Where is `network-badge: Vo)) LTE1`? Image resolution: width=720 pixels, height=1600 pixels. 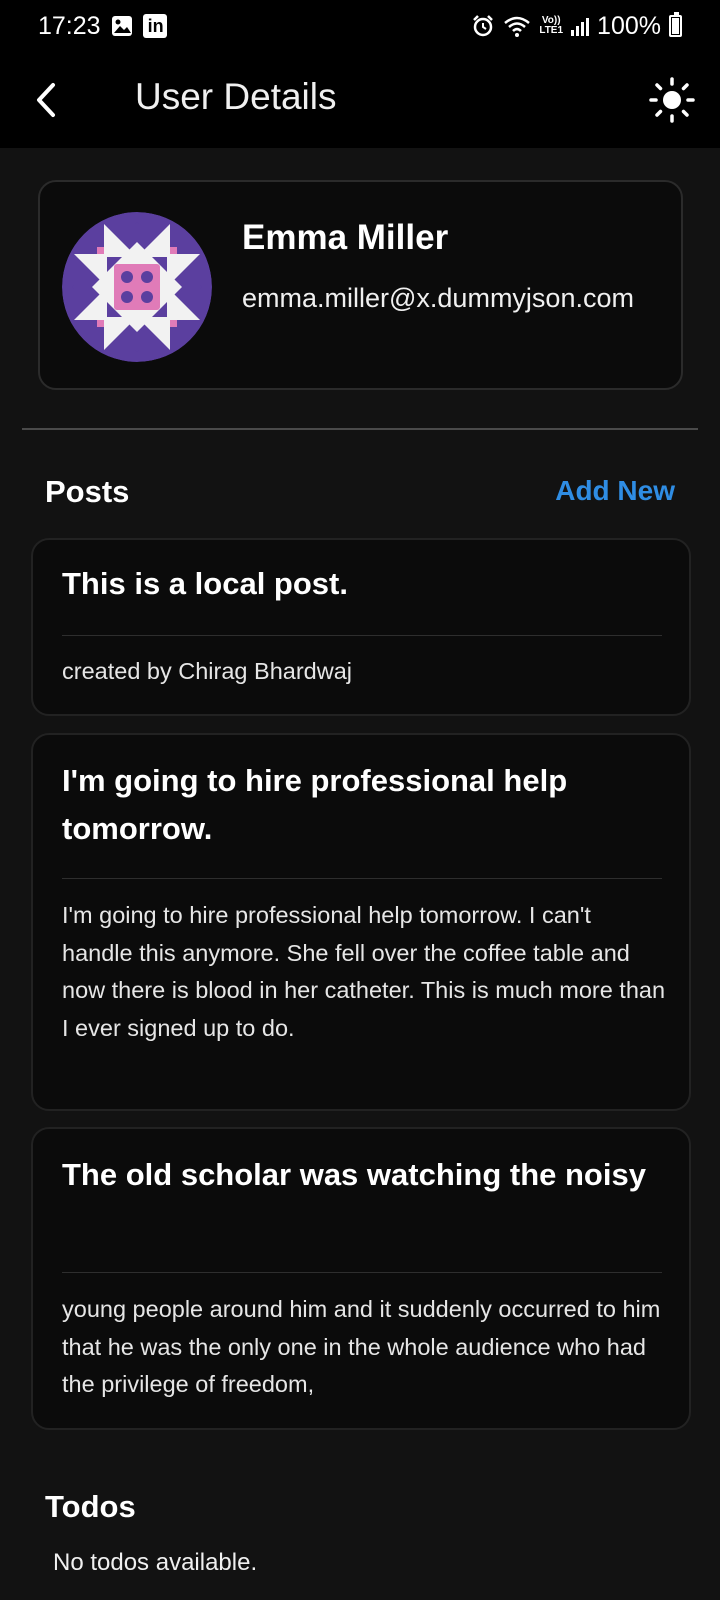 network-badge: Vo)) LTE1 is located at coordinates (551, 26).